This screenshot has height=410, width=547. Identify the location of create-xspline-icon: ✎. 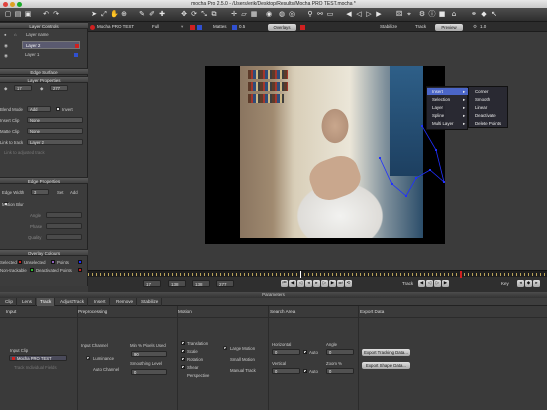
(142, 14).